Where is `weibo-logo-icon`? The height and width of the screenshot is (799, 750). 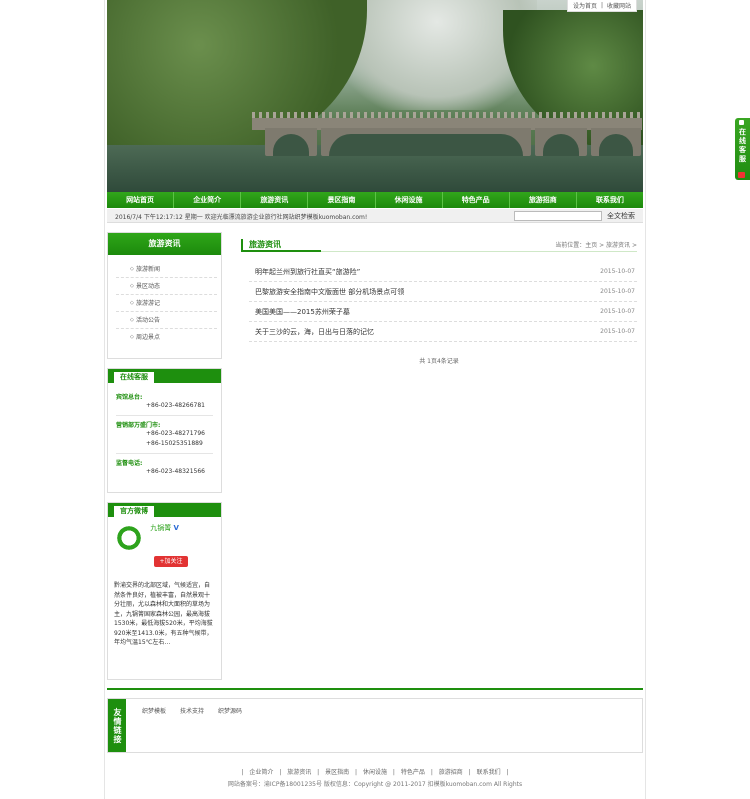
weibo-logo-icon is located at coordinates (129, 538).